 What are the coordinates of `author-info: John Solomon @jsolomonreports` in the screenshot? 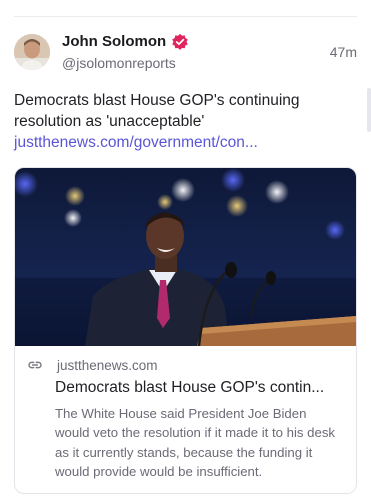 It's located at (196, 52).